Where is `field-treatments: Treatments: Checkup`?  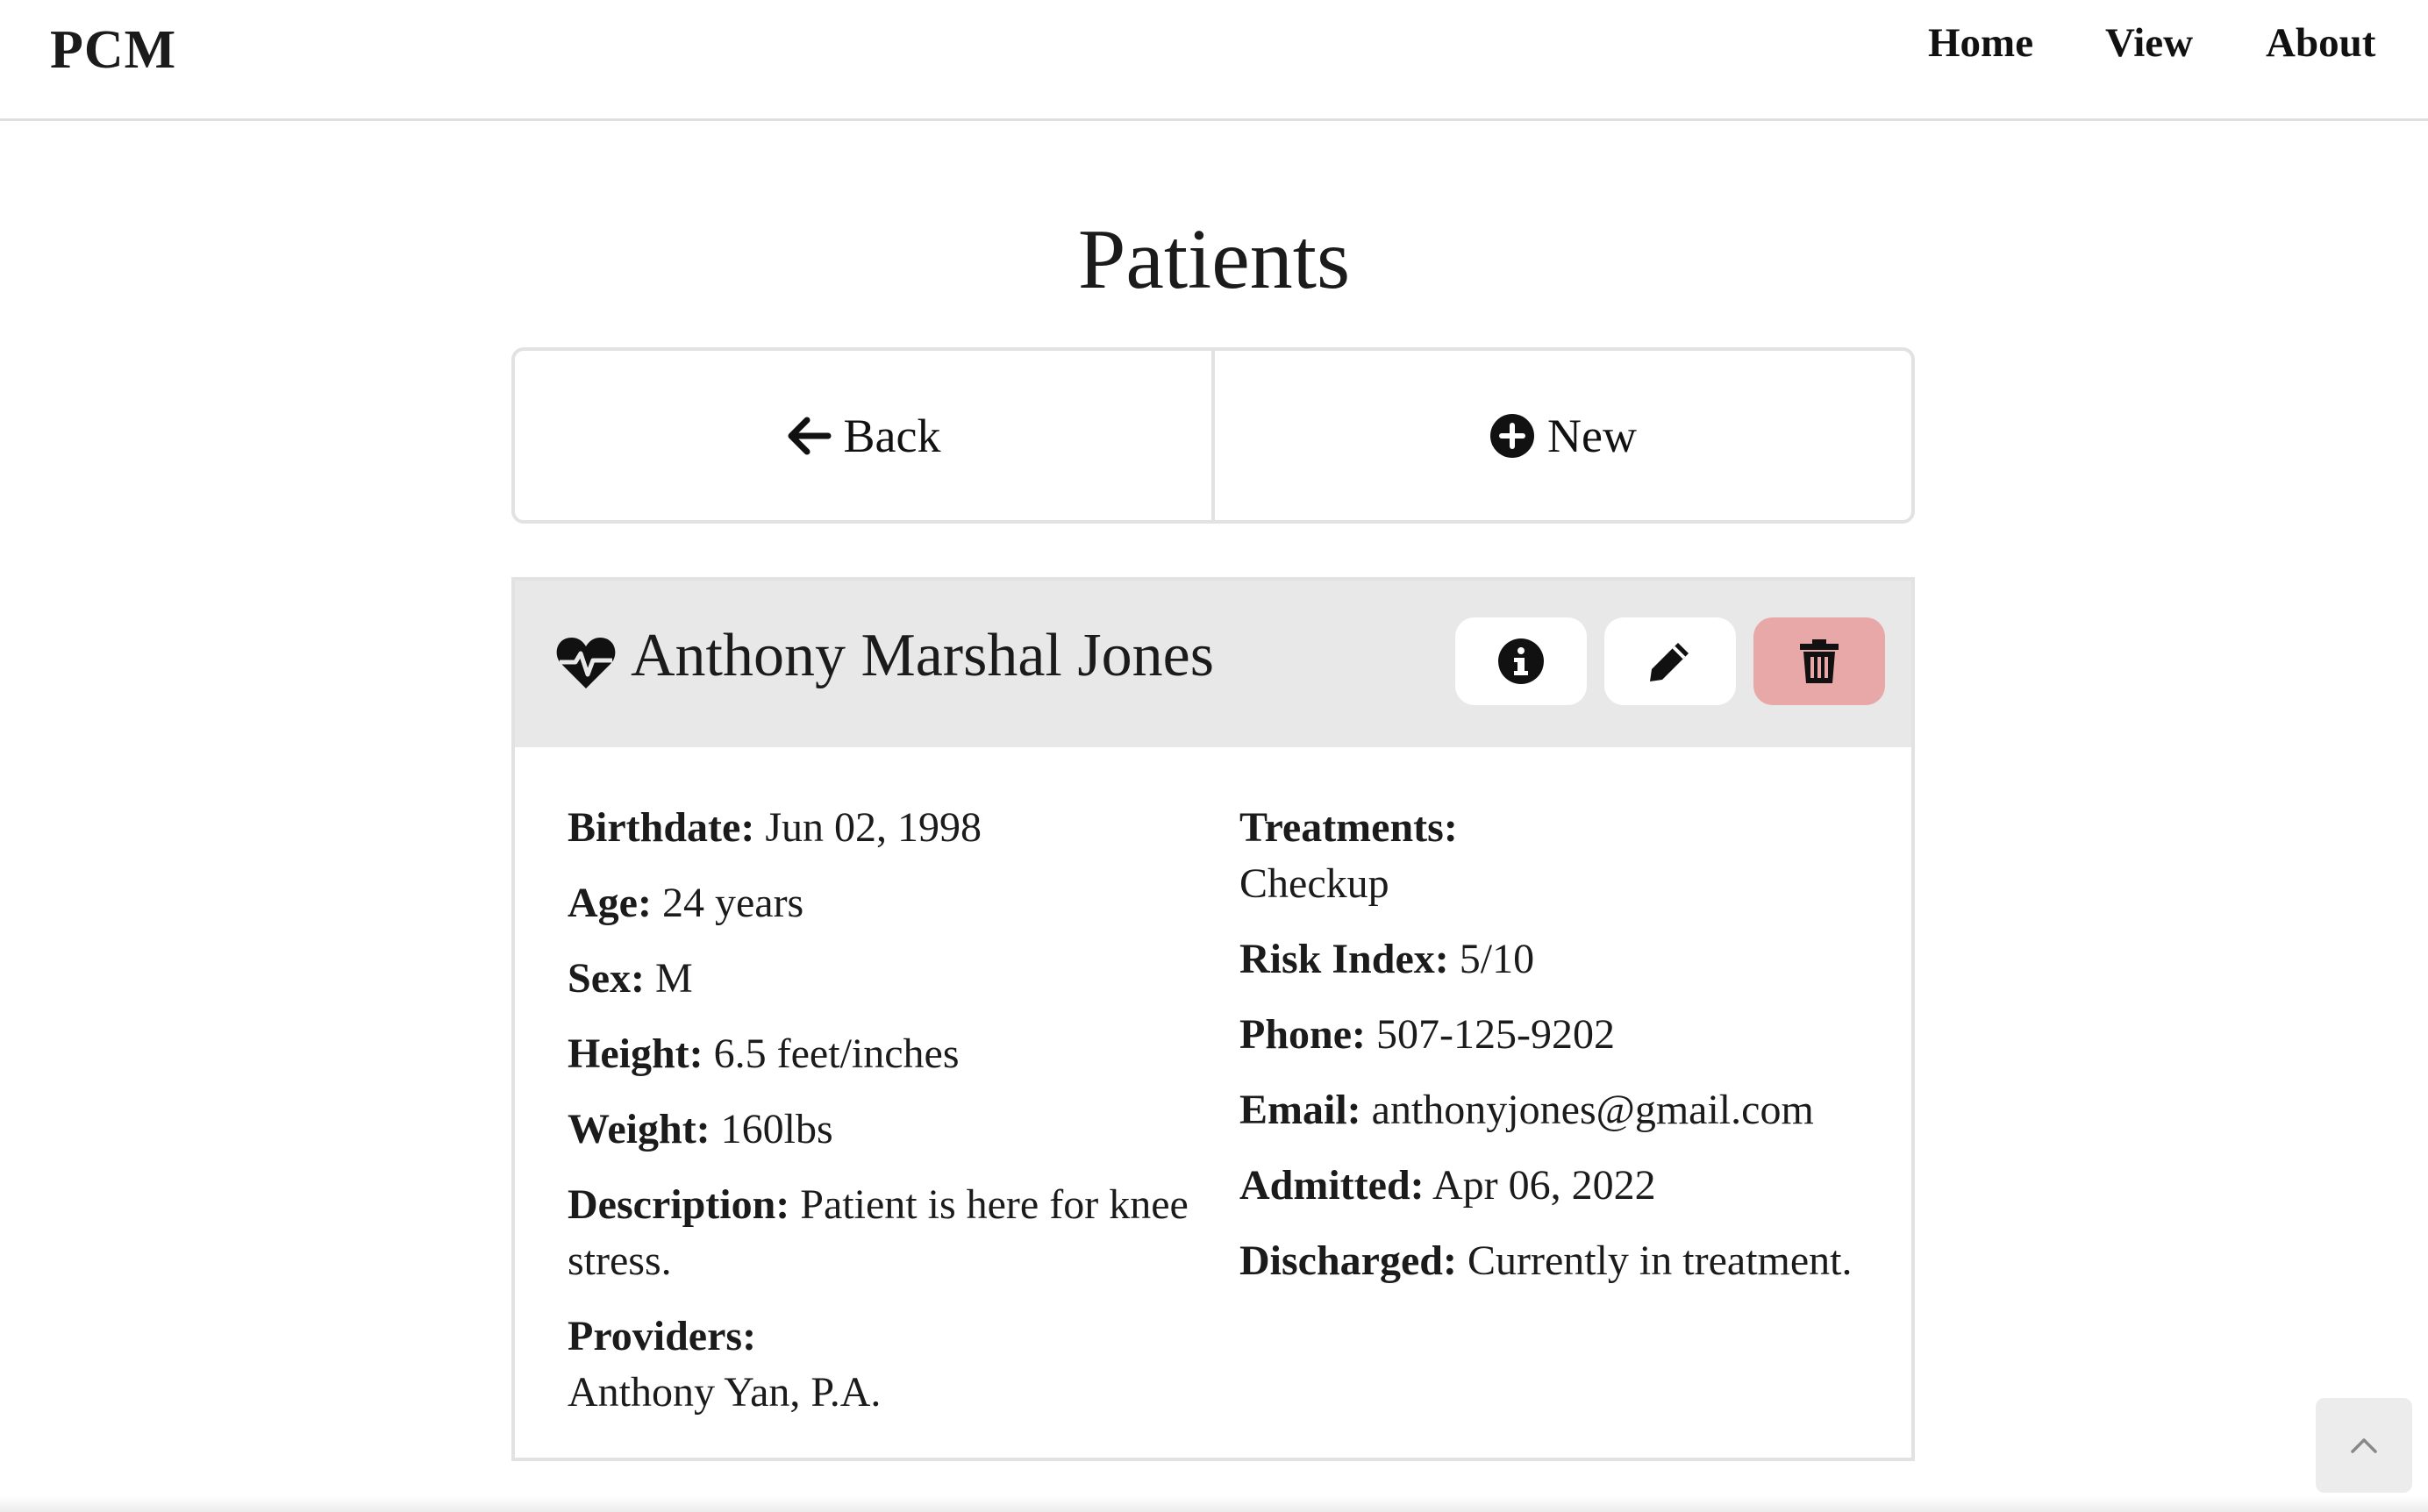
field-treatments: Treatments: Checkup is located at coordinates (1348, 855).